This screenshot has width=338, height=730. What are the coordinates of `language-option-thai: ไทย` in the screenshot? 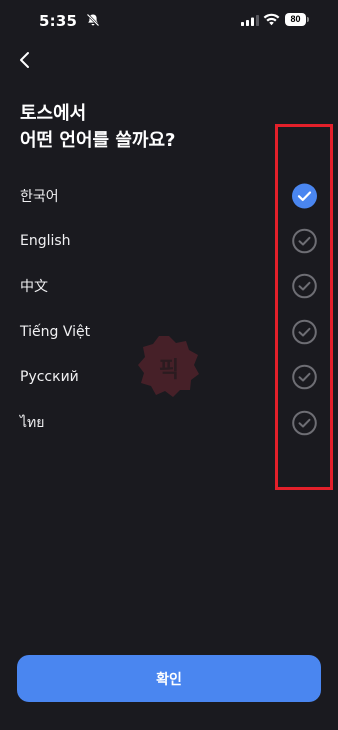 It's located at (169, 422).